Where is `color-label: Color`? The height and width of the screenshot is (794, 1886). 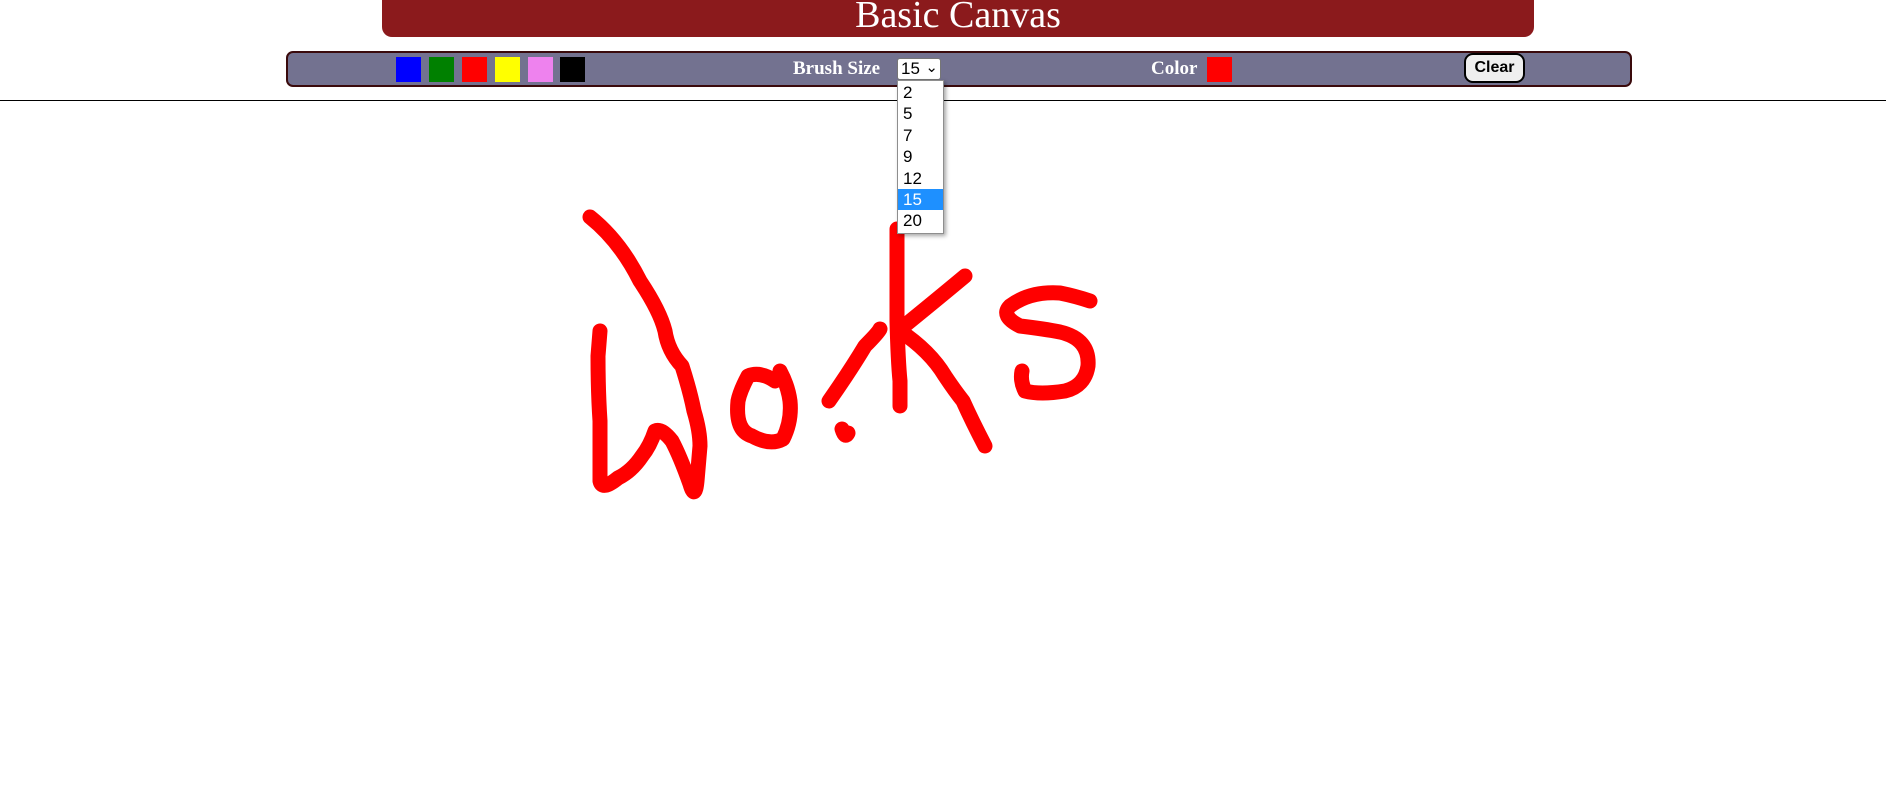 color-label: Color is located at coordinates (1174, 68).